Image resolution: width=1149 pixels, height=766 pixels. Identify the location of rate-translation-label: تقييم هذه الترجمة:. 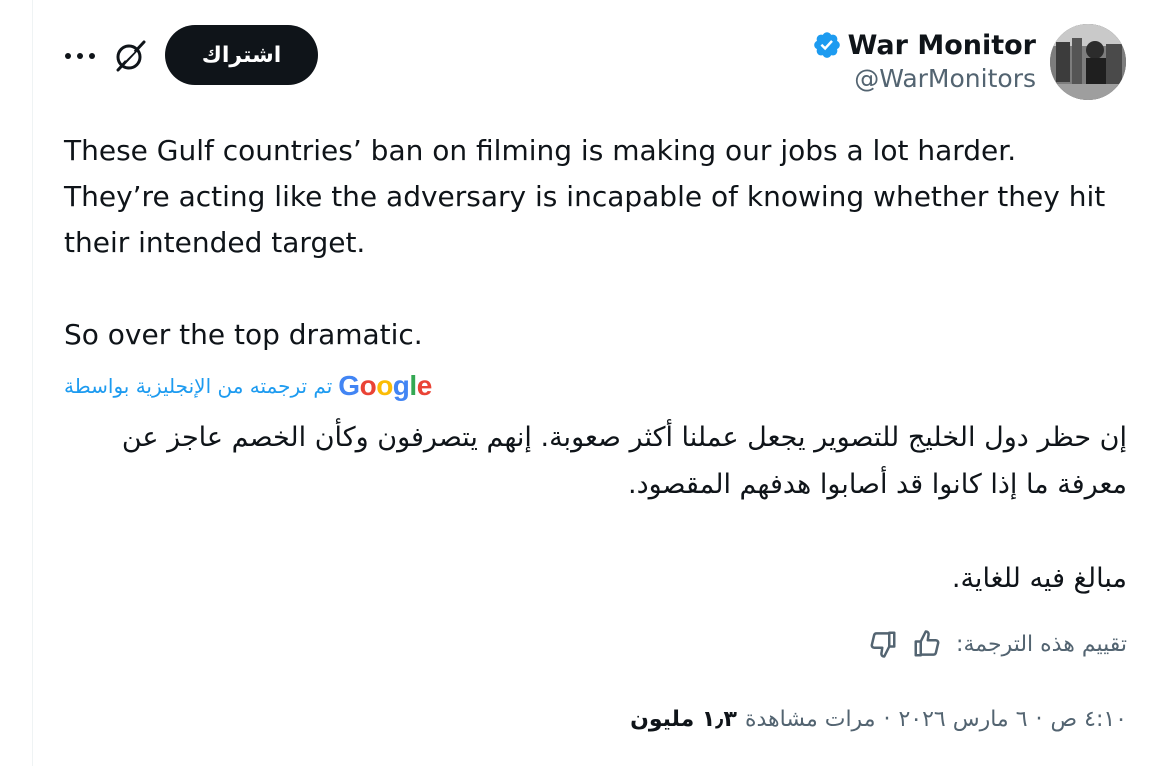
(1041, 644).